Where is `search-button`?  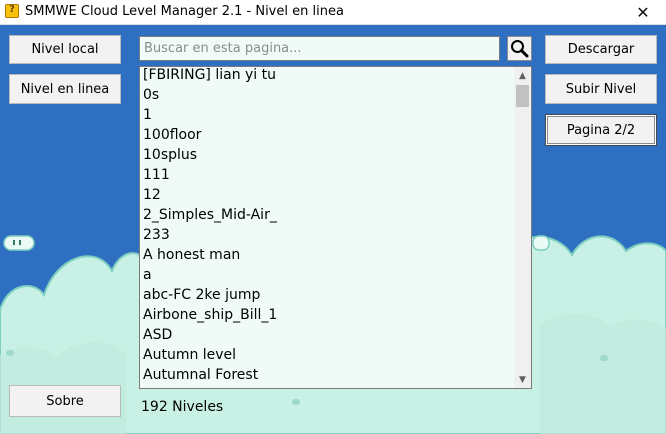
search-button is located at coordinates (519, 48).